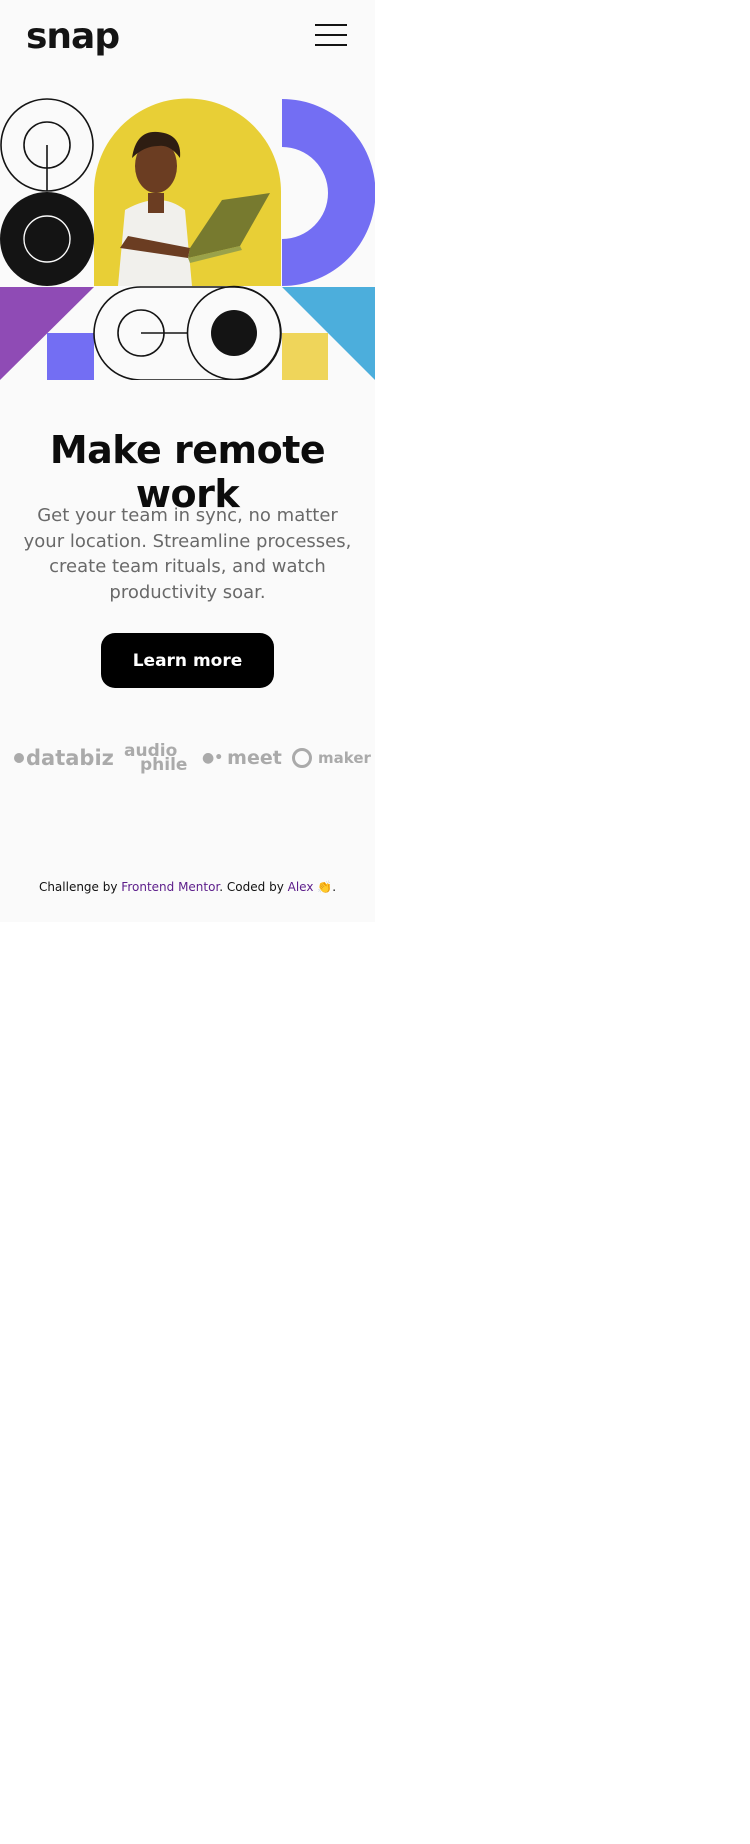  Describe the element at coordinates (325, 887) in the screenshot. I see `clapping-hands-icon: 👏` at that location.